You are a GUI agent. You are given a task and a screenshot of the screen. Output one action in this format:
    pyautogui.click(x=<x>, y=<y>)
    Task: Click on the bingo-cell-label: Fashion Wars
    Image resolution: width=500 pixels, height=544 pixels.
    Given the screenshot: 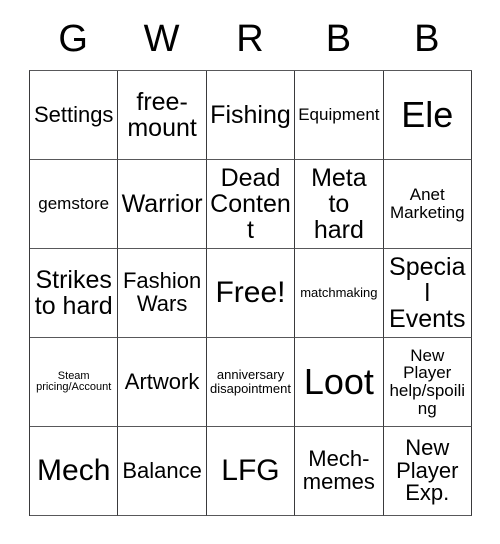 What is the action you would take?
    pyautogui.click(x=162, y=292)
    